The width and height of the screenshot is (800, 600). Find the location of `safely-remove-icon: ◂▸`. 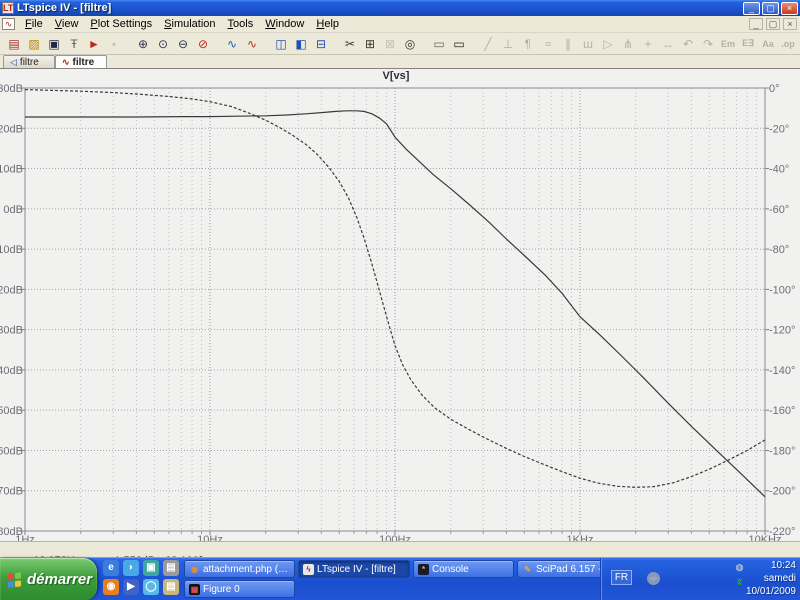

safely-remove-icon: ◂▸ is located at coordinates (653, 578).